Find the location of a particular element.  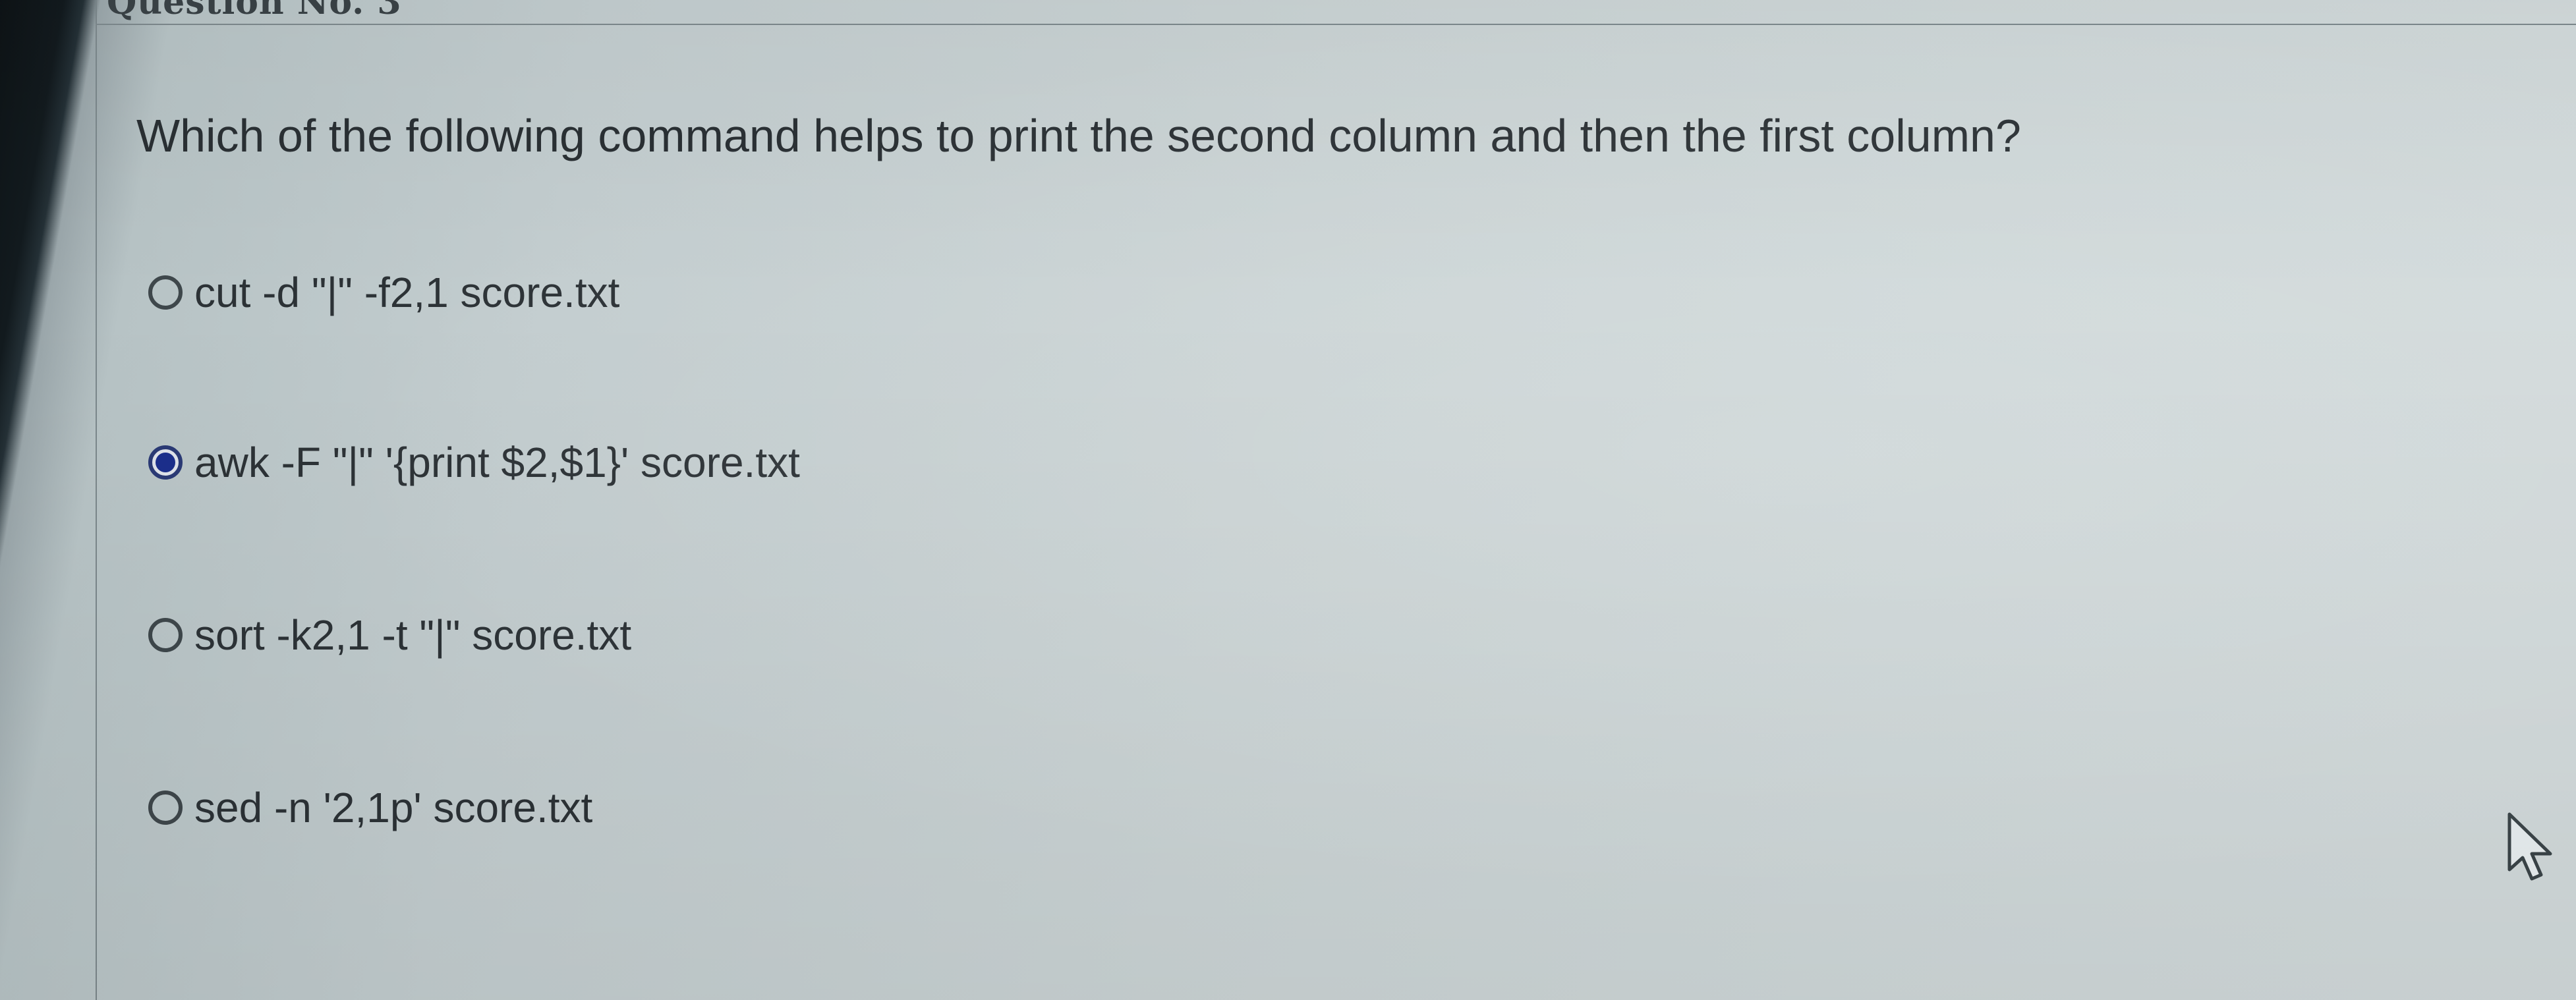

option-label-1: cut -d "|" -f2,1 score.txt is located at coordinates (407, 292).